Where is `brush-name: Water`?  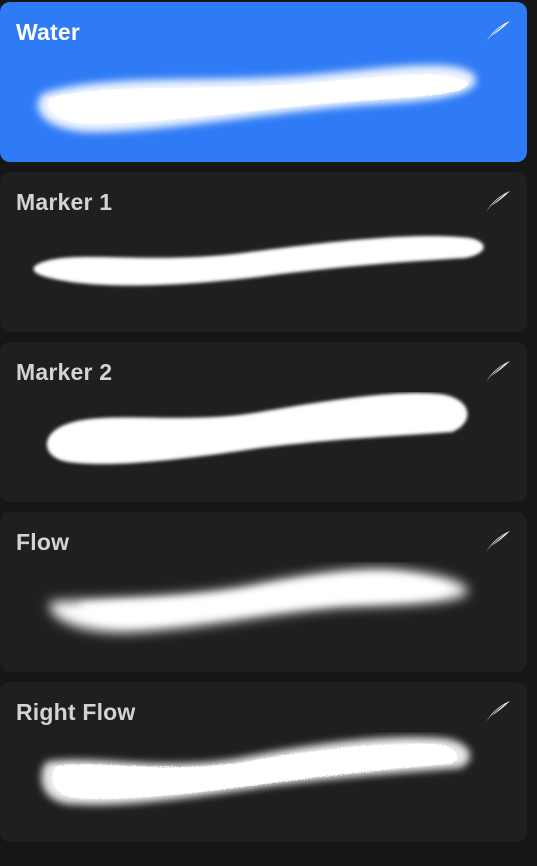
brush-name: Water is located at coordinates (48, 32).